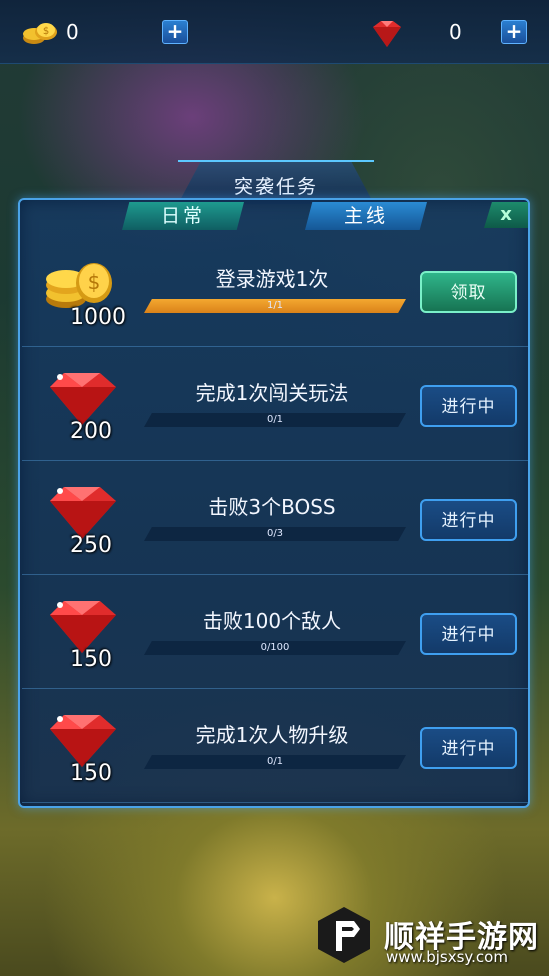  I want to click on title-divider, so click(276, 161).